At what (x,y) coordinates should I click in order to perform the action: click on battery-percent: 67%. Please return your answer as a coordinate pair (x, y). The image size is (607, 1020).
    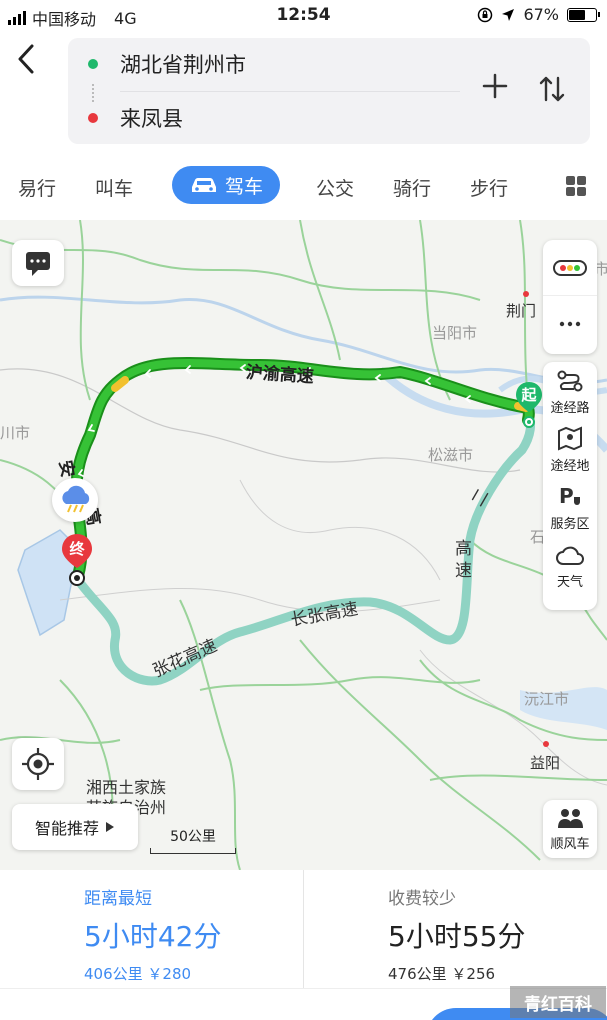
    Looking at the image, I should click on (541, 14).